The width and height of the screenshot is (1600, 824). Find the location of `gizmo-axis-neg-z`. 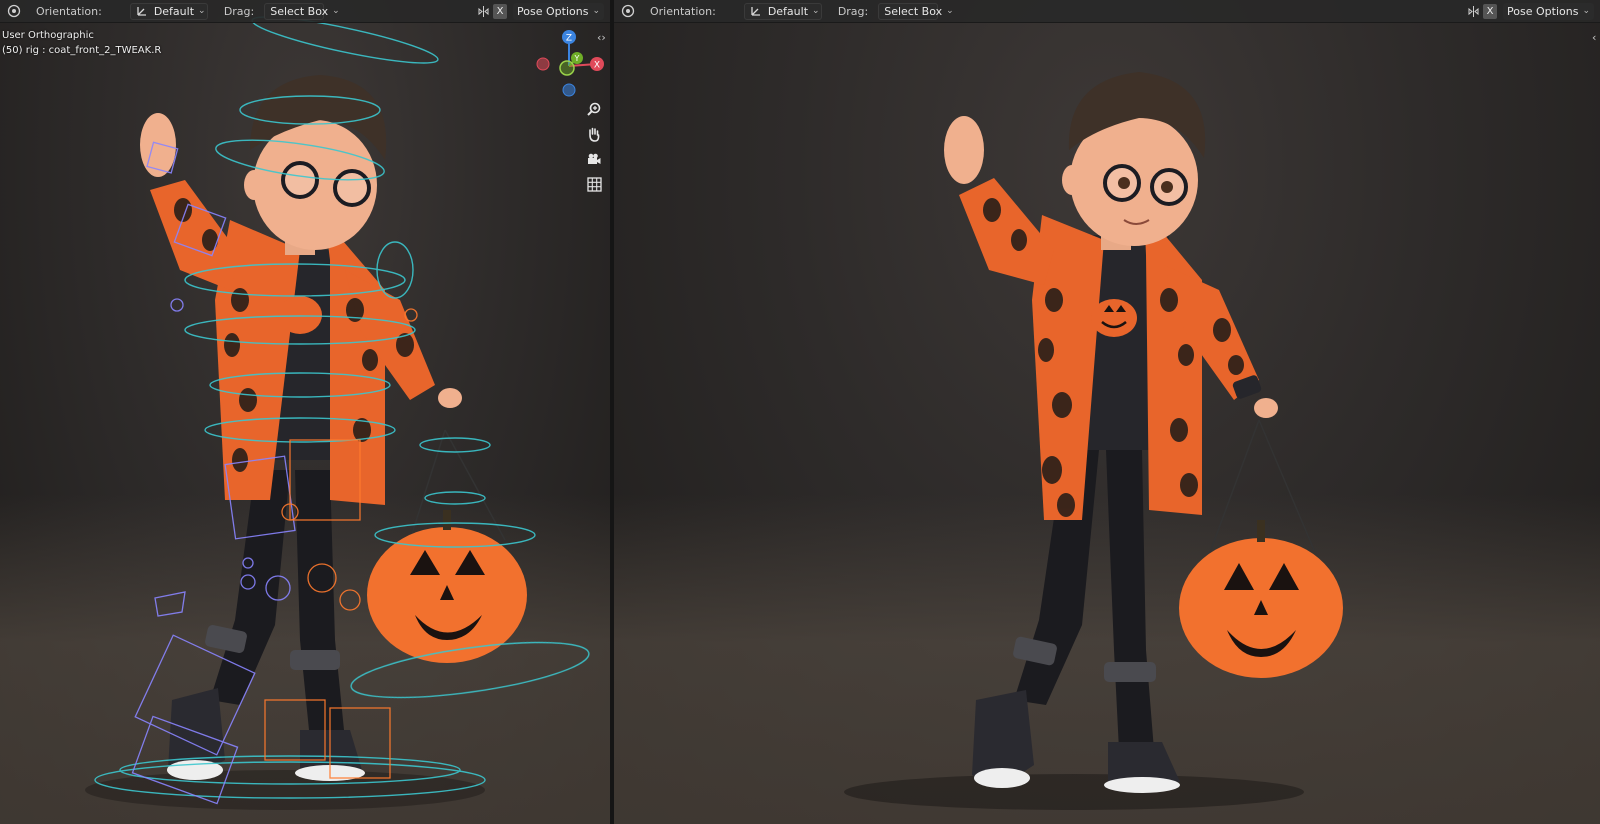

gizmo-axis-neg-z is located at coordinates (569, 90).